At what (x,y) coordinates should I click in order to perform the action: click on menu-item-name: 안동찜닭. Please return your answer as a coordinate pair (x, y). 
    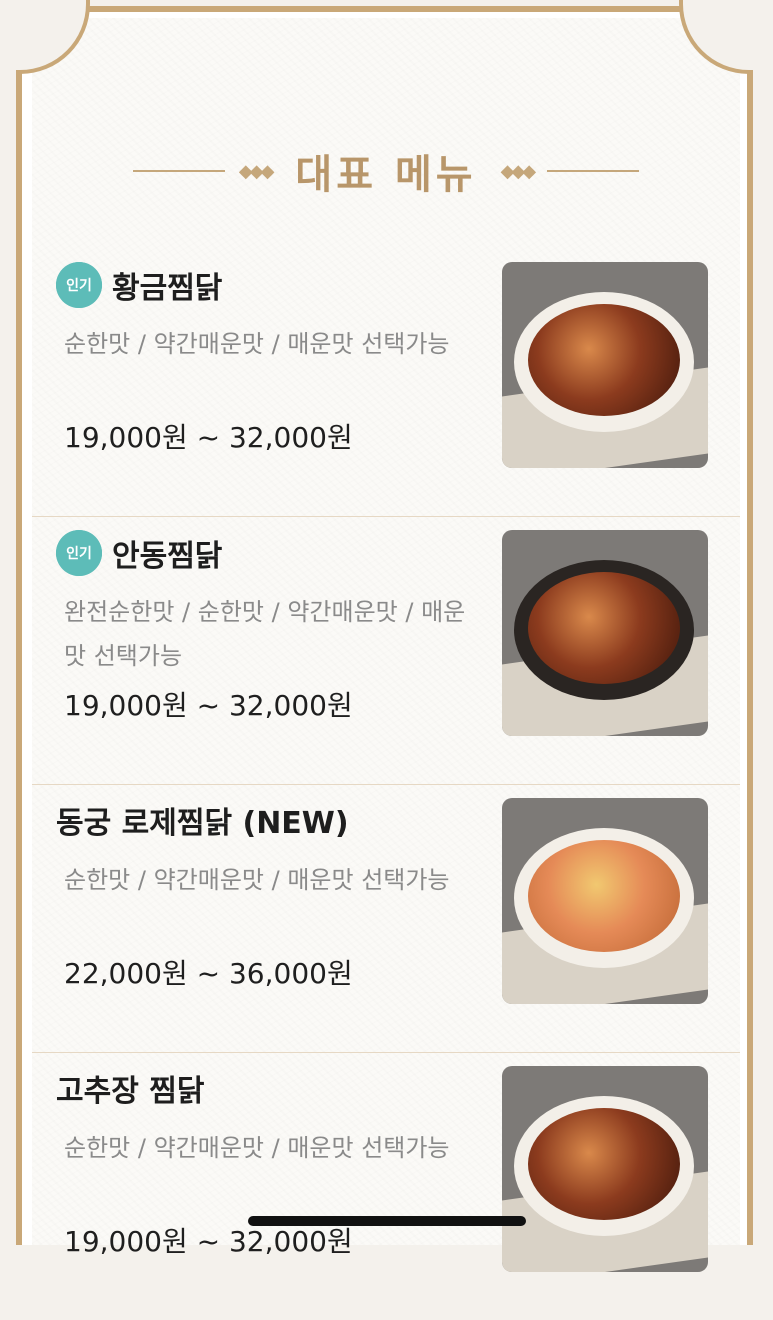
    Looking at the image, I should click on (167, 556).